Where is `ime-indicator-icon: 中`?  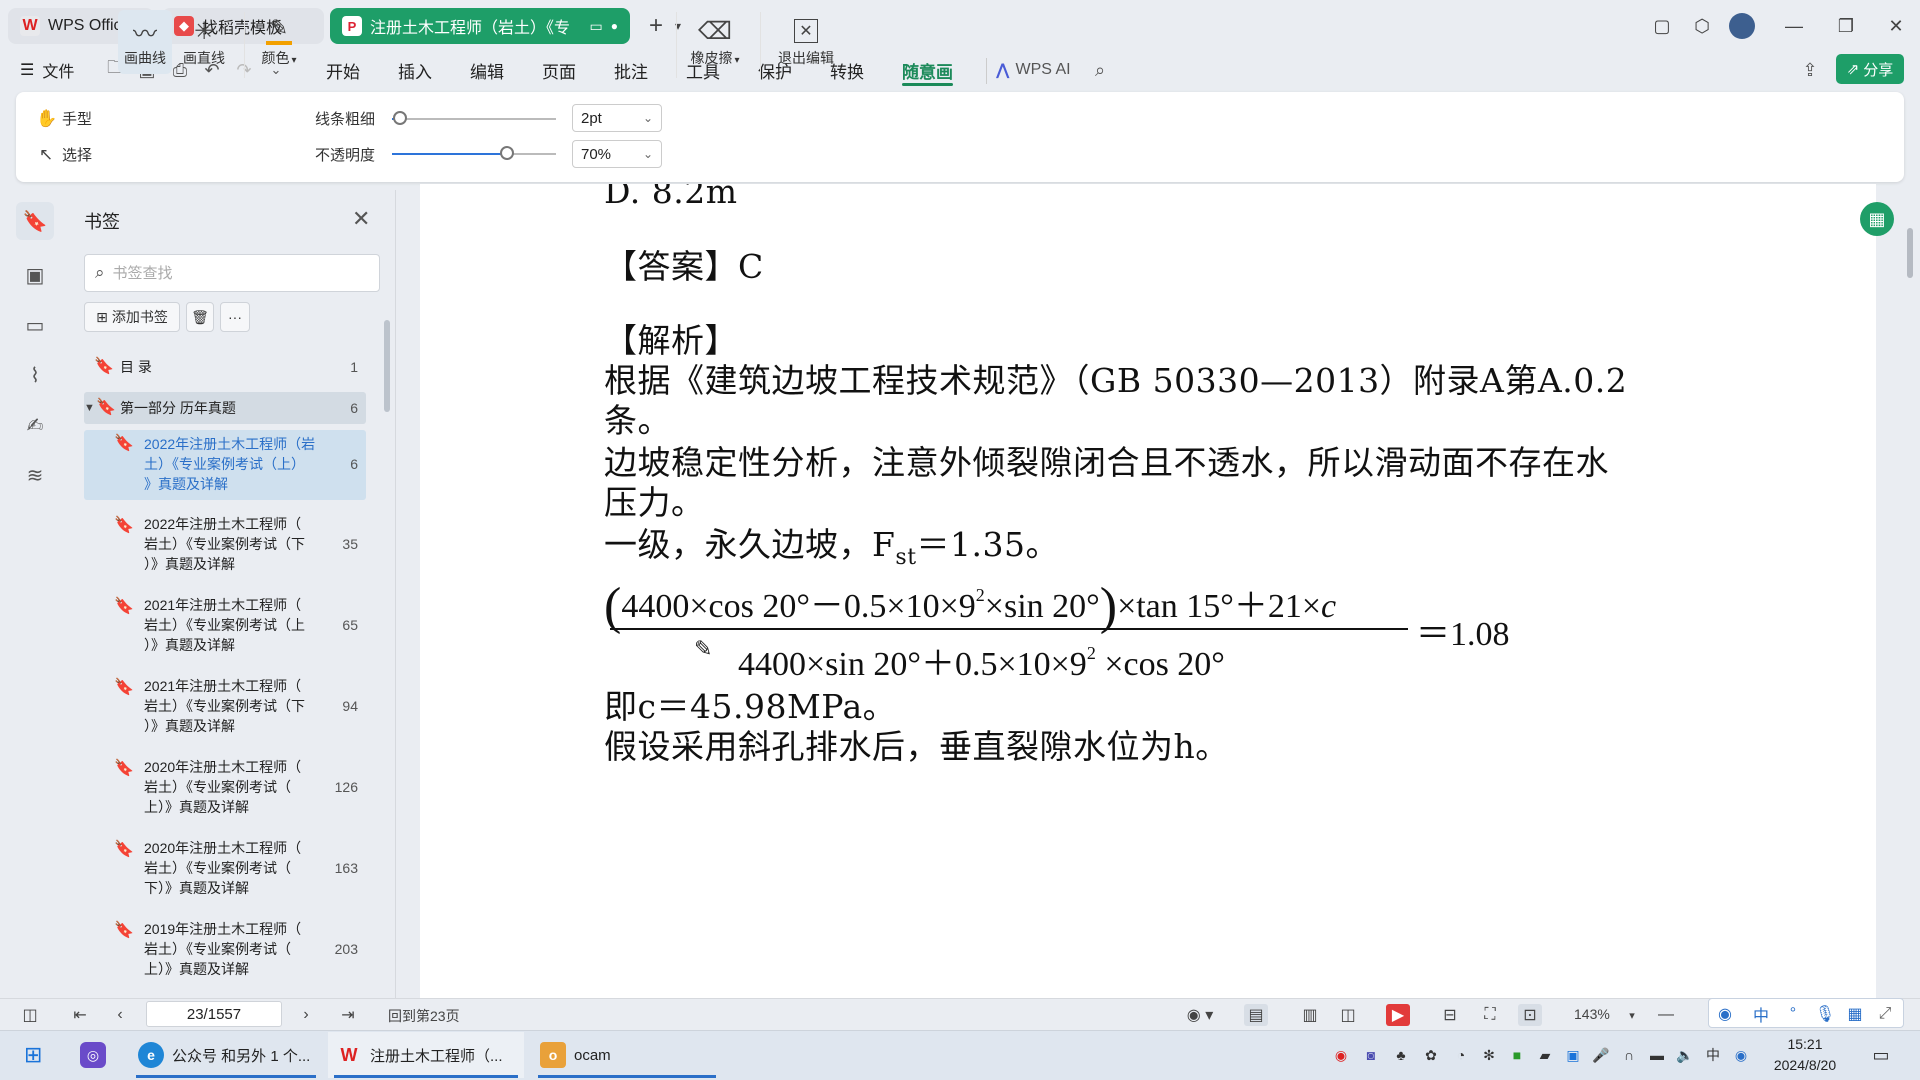
ime-indicator-icon: 中 is located at coordinates (1713, 1055).